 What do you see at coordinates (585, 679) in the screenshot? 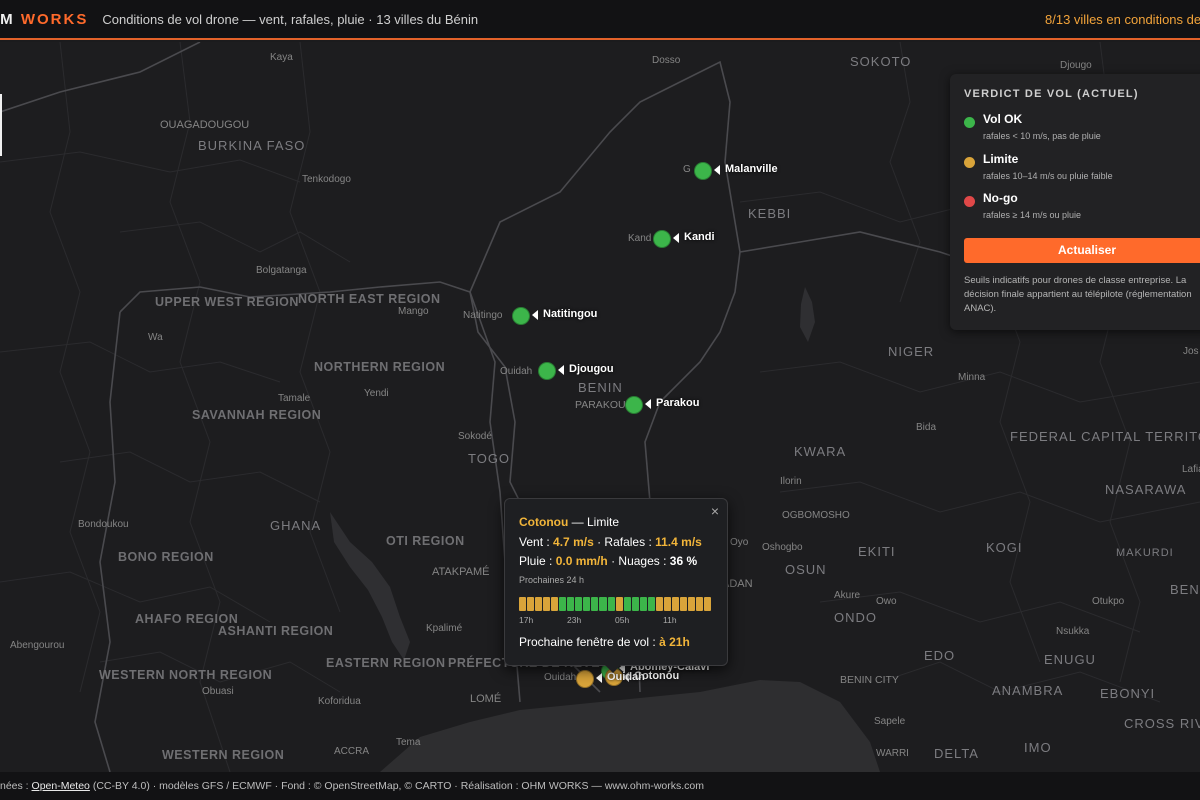
I see `marker-ouidah` at bounding box center [585, 679].